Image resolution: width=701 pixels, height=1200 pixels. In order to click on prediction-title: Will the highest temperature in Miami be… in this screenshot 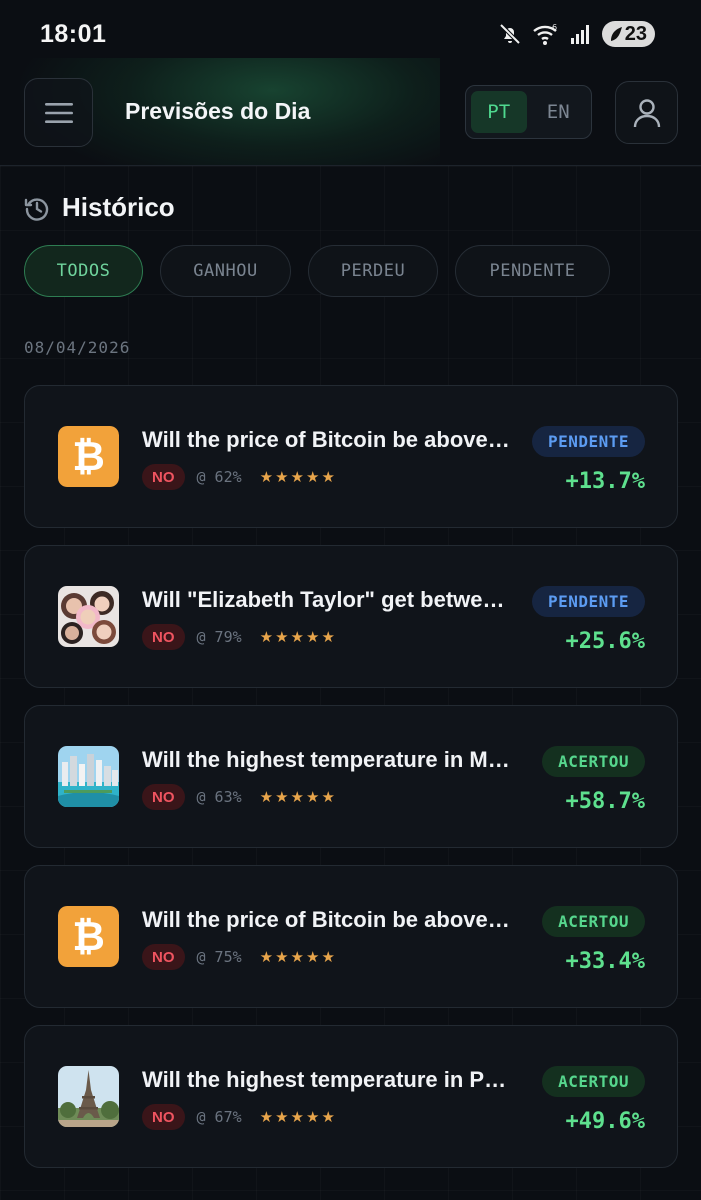, I will do `click(326, 759)`.